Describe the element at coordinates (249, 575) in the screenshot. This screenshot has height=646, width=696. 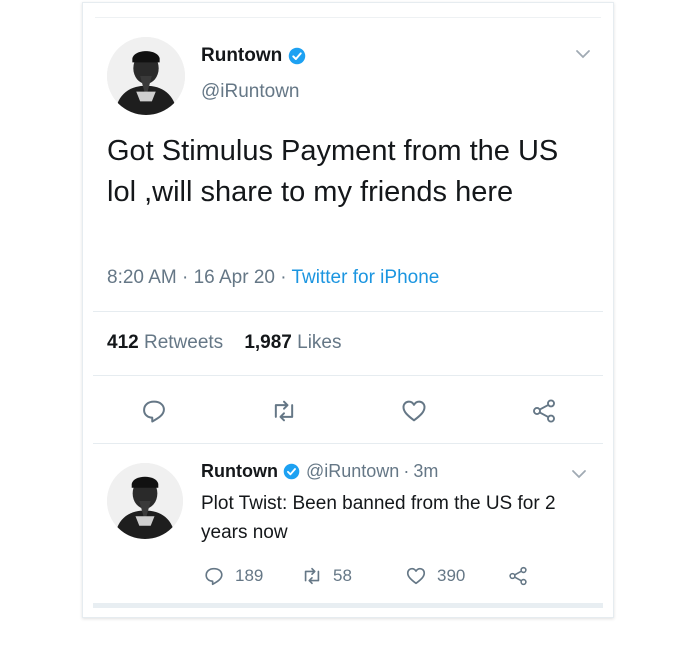
I see `reply-count: 189` at that location.